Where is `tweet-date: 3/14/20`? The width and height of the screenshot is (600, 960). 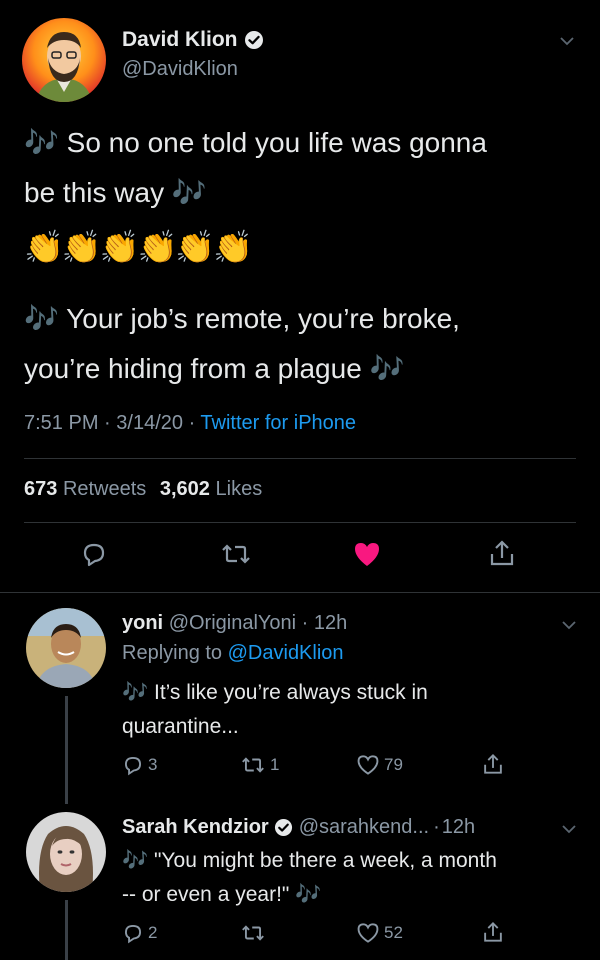 tweet-date: 3/14/20 is located at coordinates (149, 423).